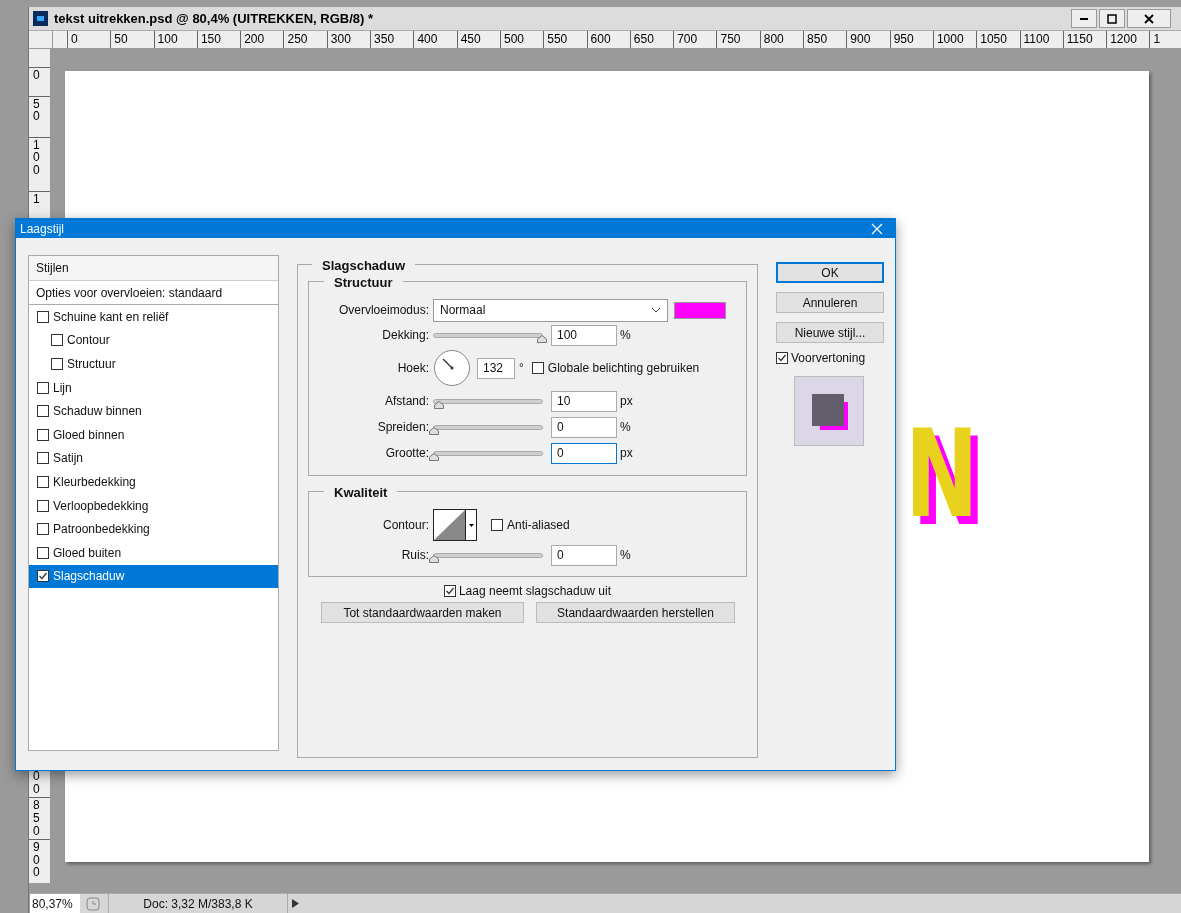  Describe the element at coordinates (340, 39) in the screenshot. I see `ruler-label: 300` at that location.